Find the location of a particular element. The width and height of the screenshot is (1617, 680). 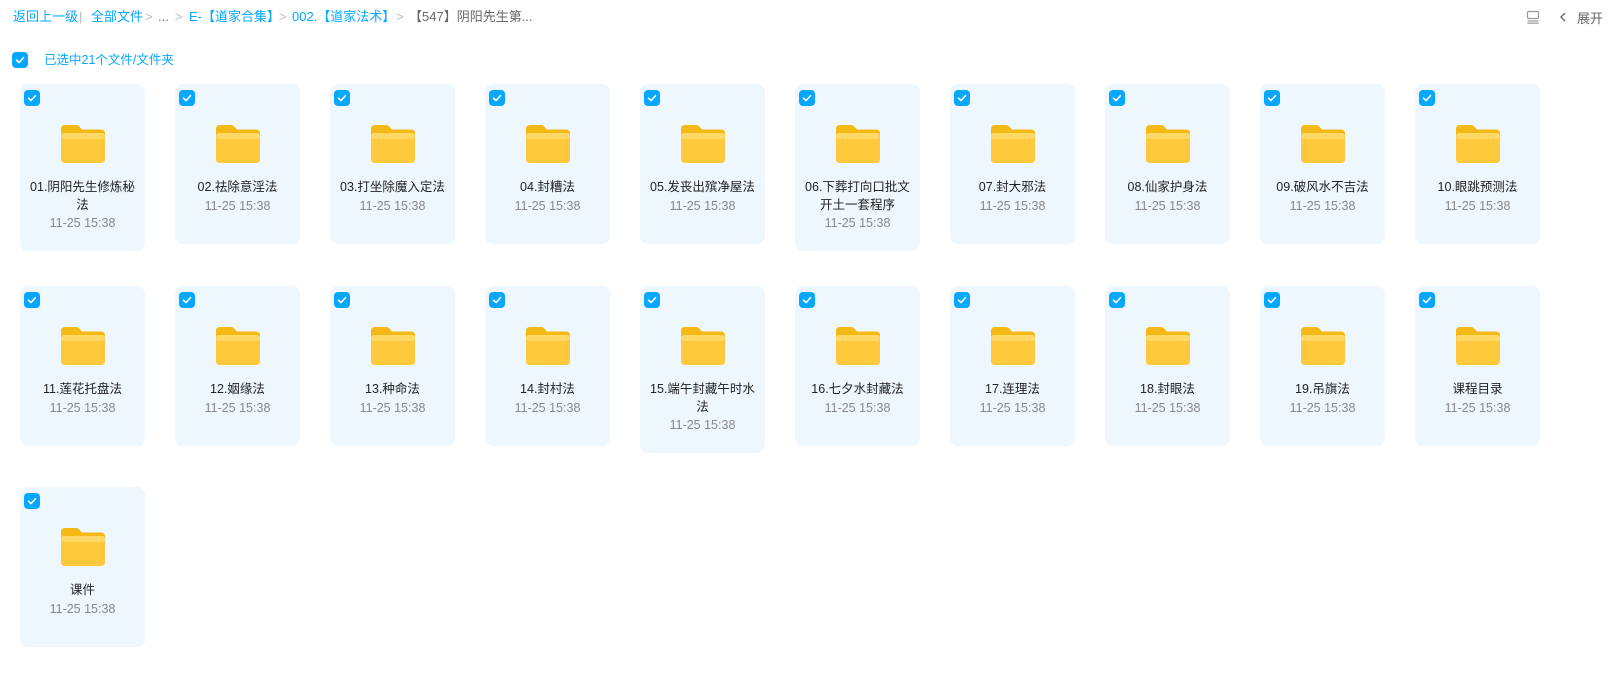

breadcrumb-root: 全部文件 is located at coordinates (117, 17).